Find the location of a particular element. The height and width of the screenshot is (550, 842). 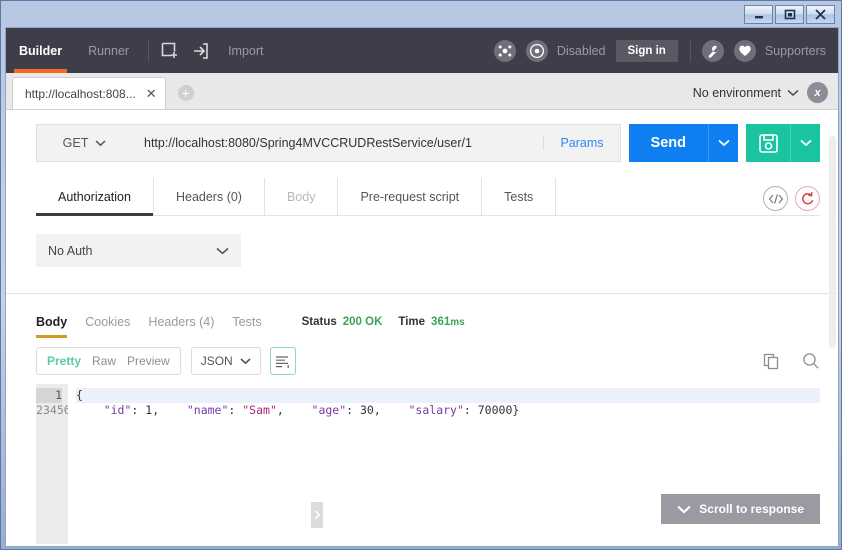

response-tab-headers-label: Headers (4) is located at coordinates (181, 322).